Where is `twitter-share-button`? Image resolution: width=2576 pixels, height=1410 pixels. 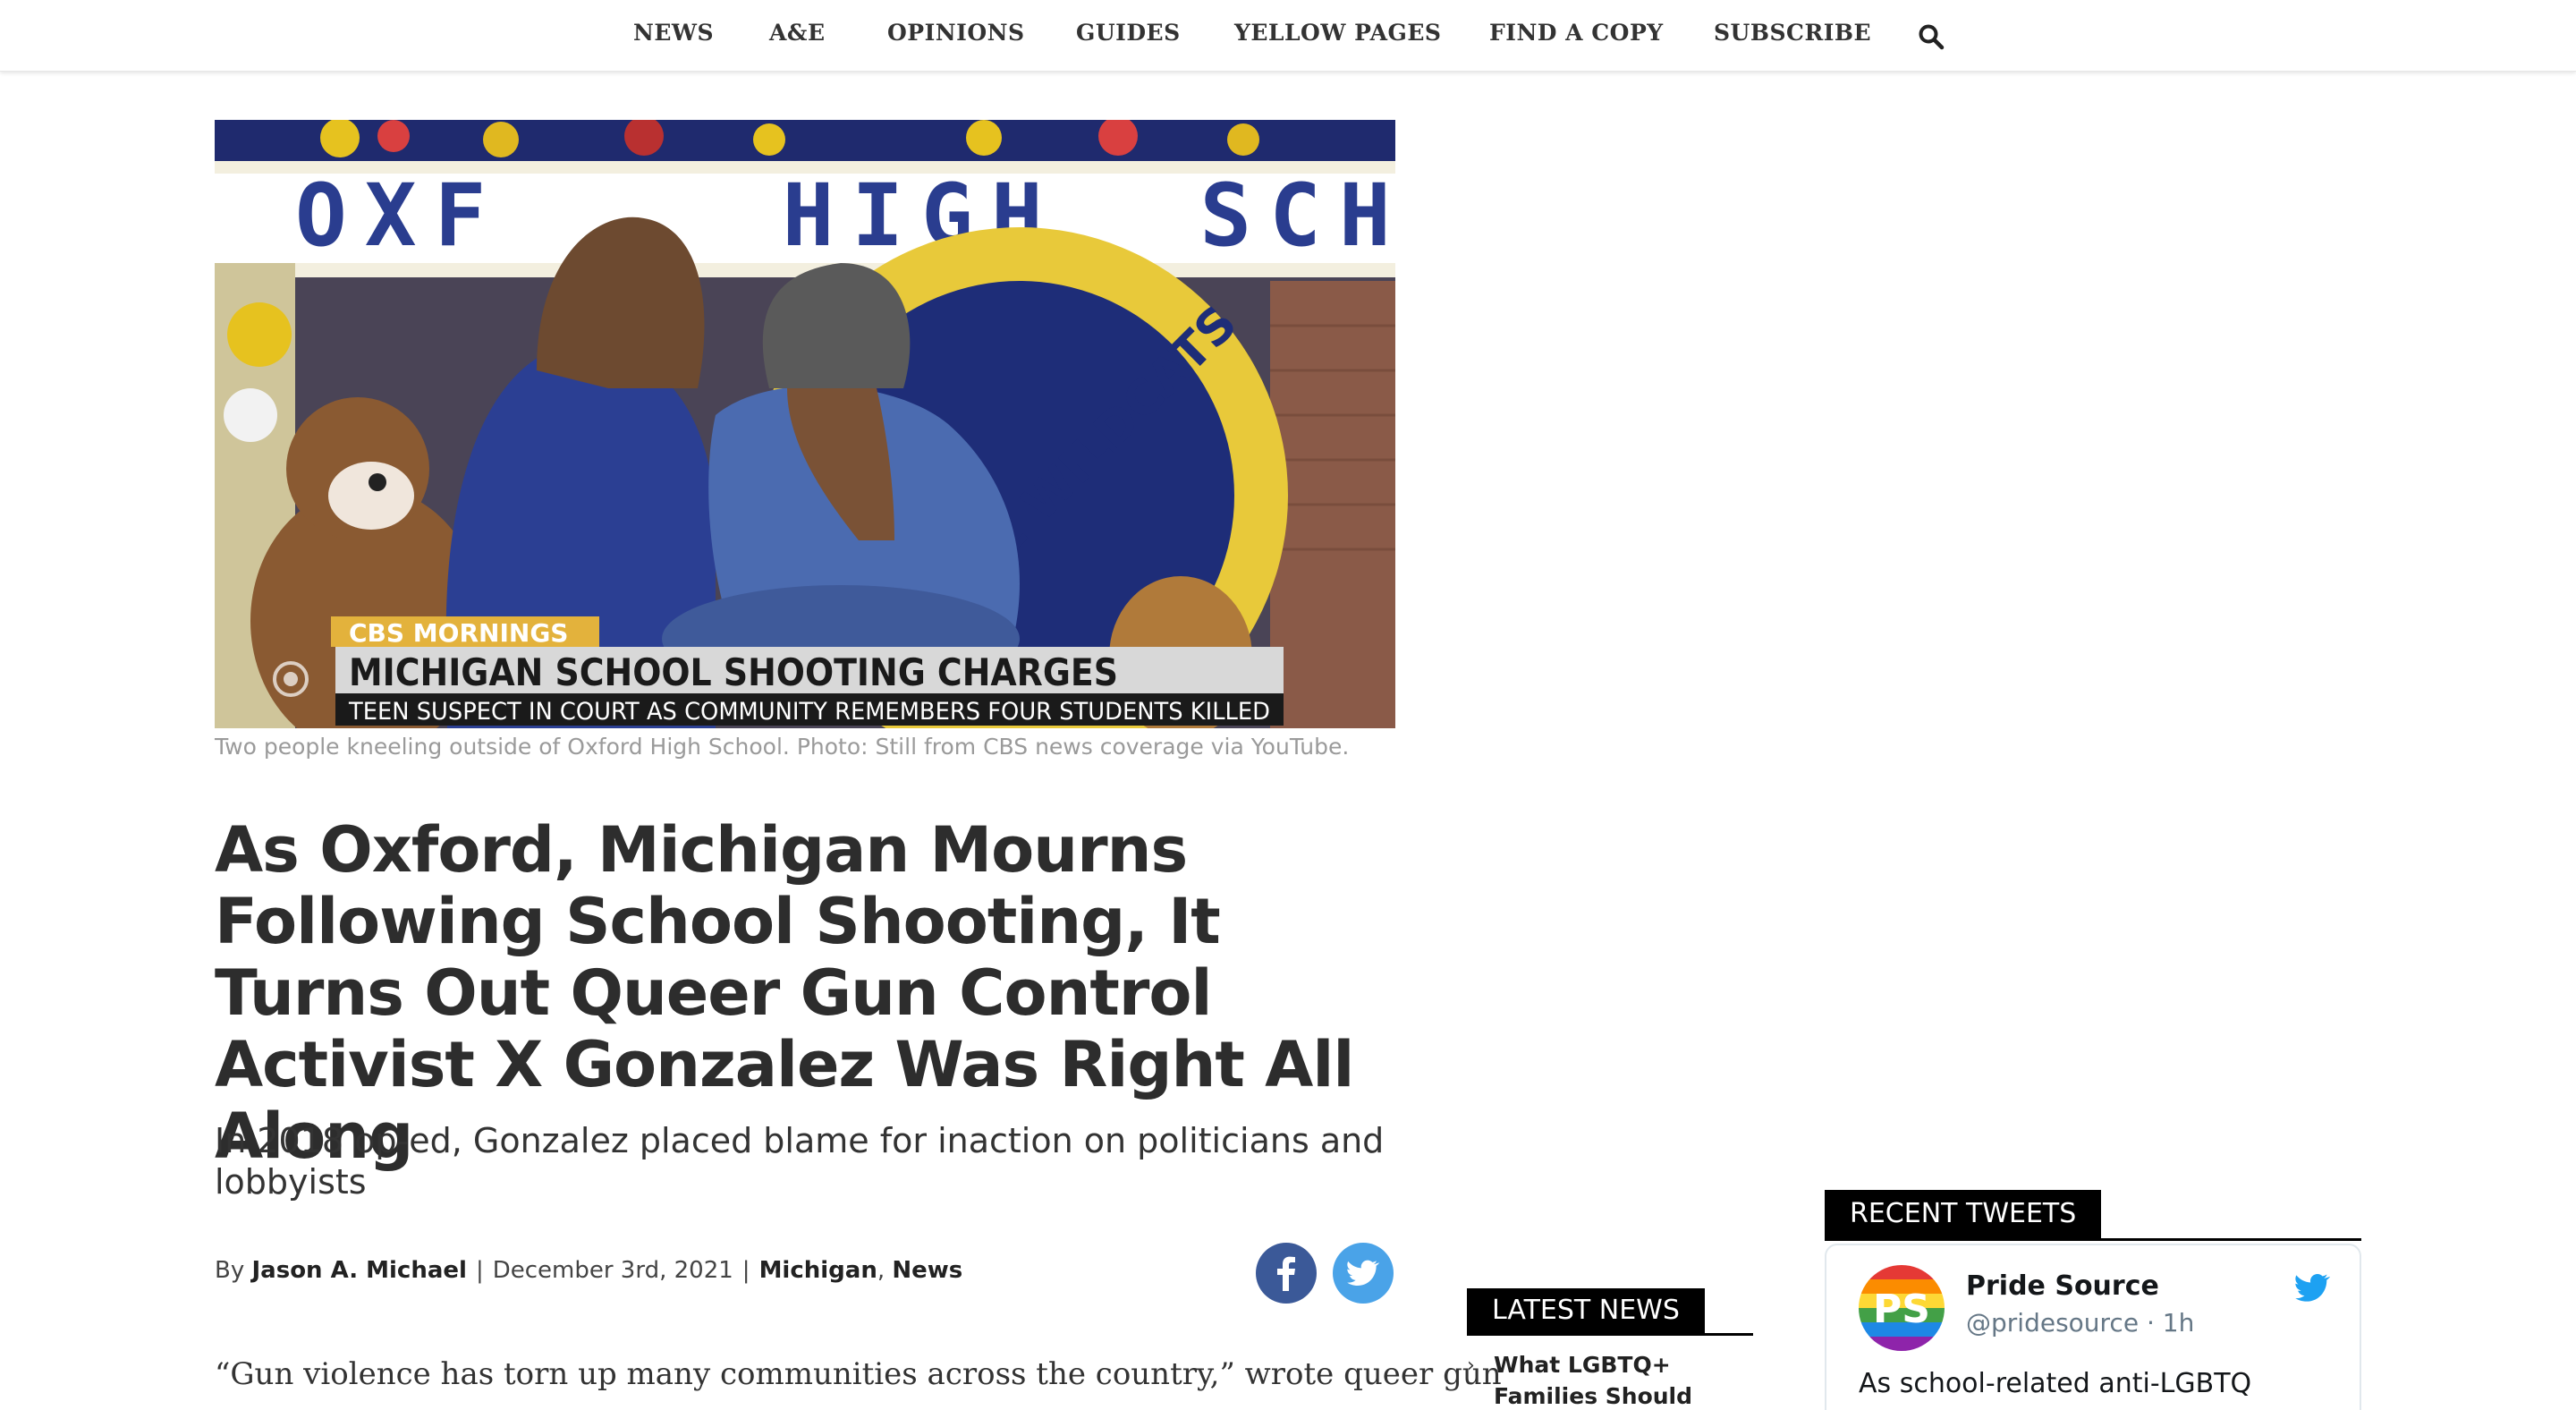 twitter-share-button is located at coordinates (1363, 1273).